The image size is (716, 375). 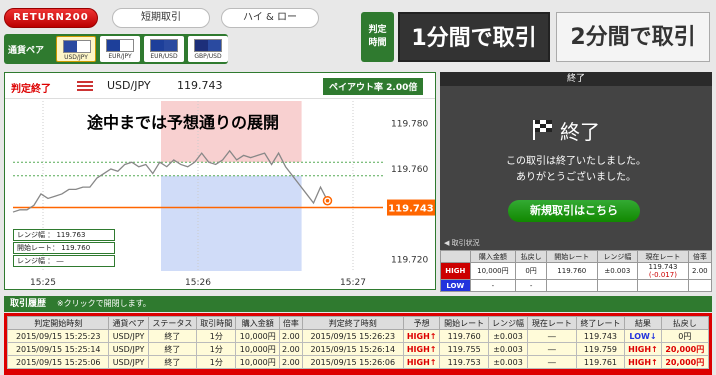 What do you see at coordinates (200, 85) in the screenshot?
I see `current-rate: 119.743` at bounding box center [200, 85].